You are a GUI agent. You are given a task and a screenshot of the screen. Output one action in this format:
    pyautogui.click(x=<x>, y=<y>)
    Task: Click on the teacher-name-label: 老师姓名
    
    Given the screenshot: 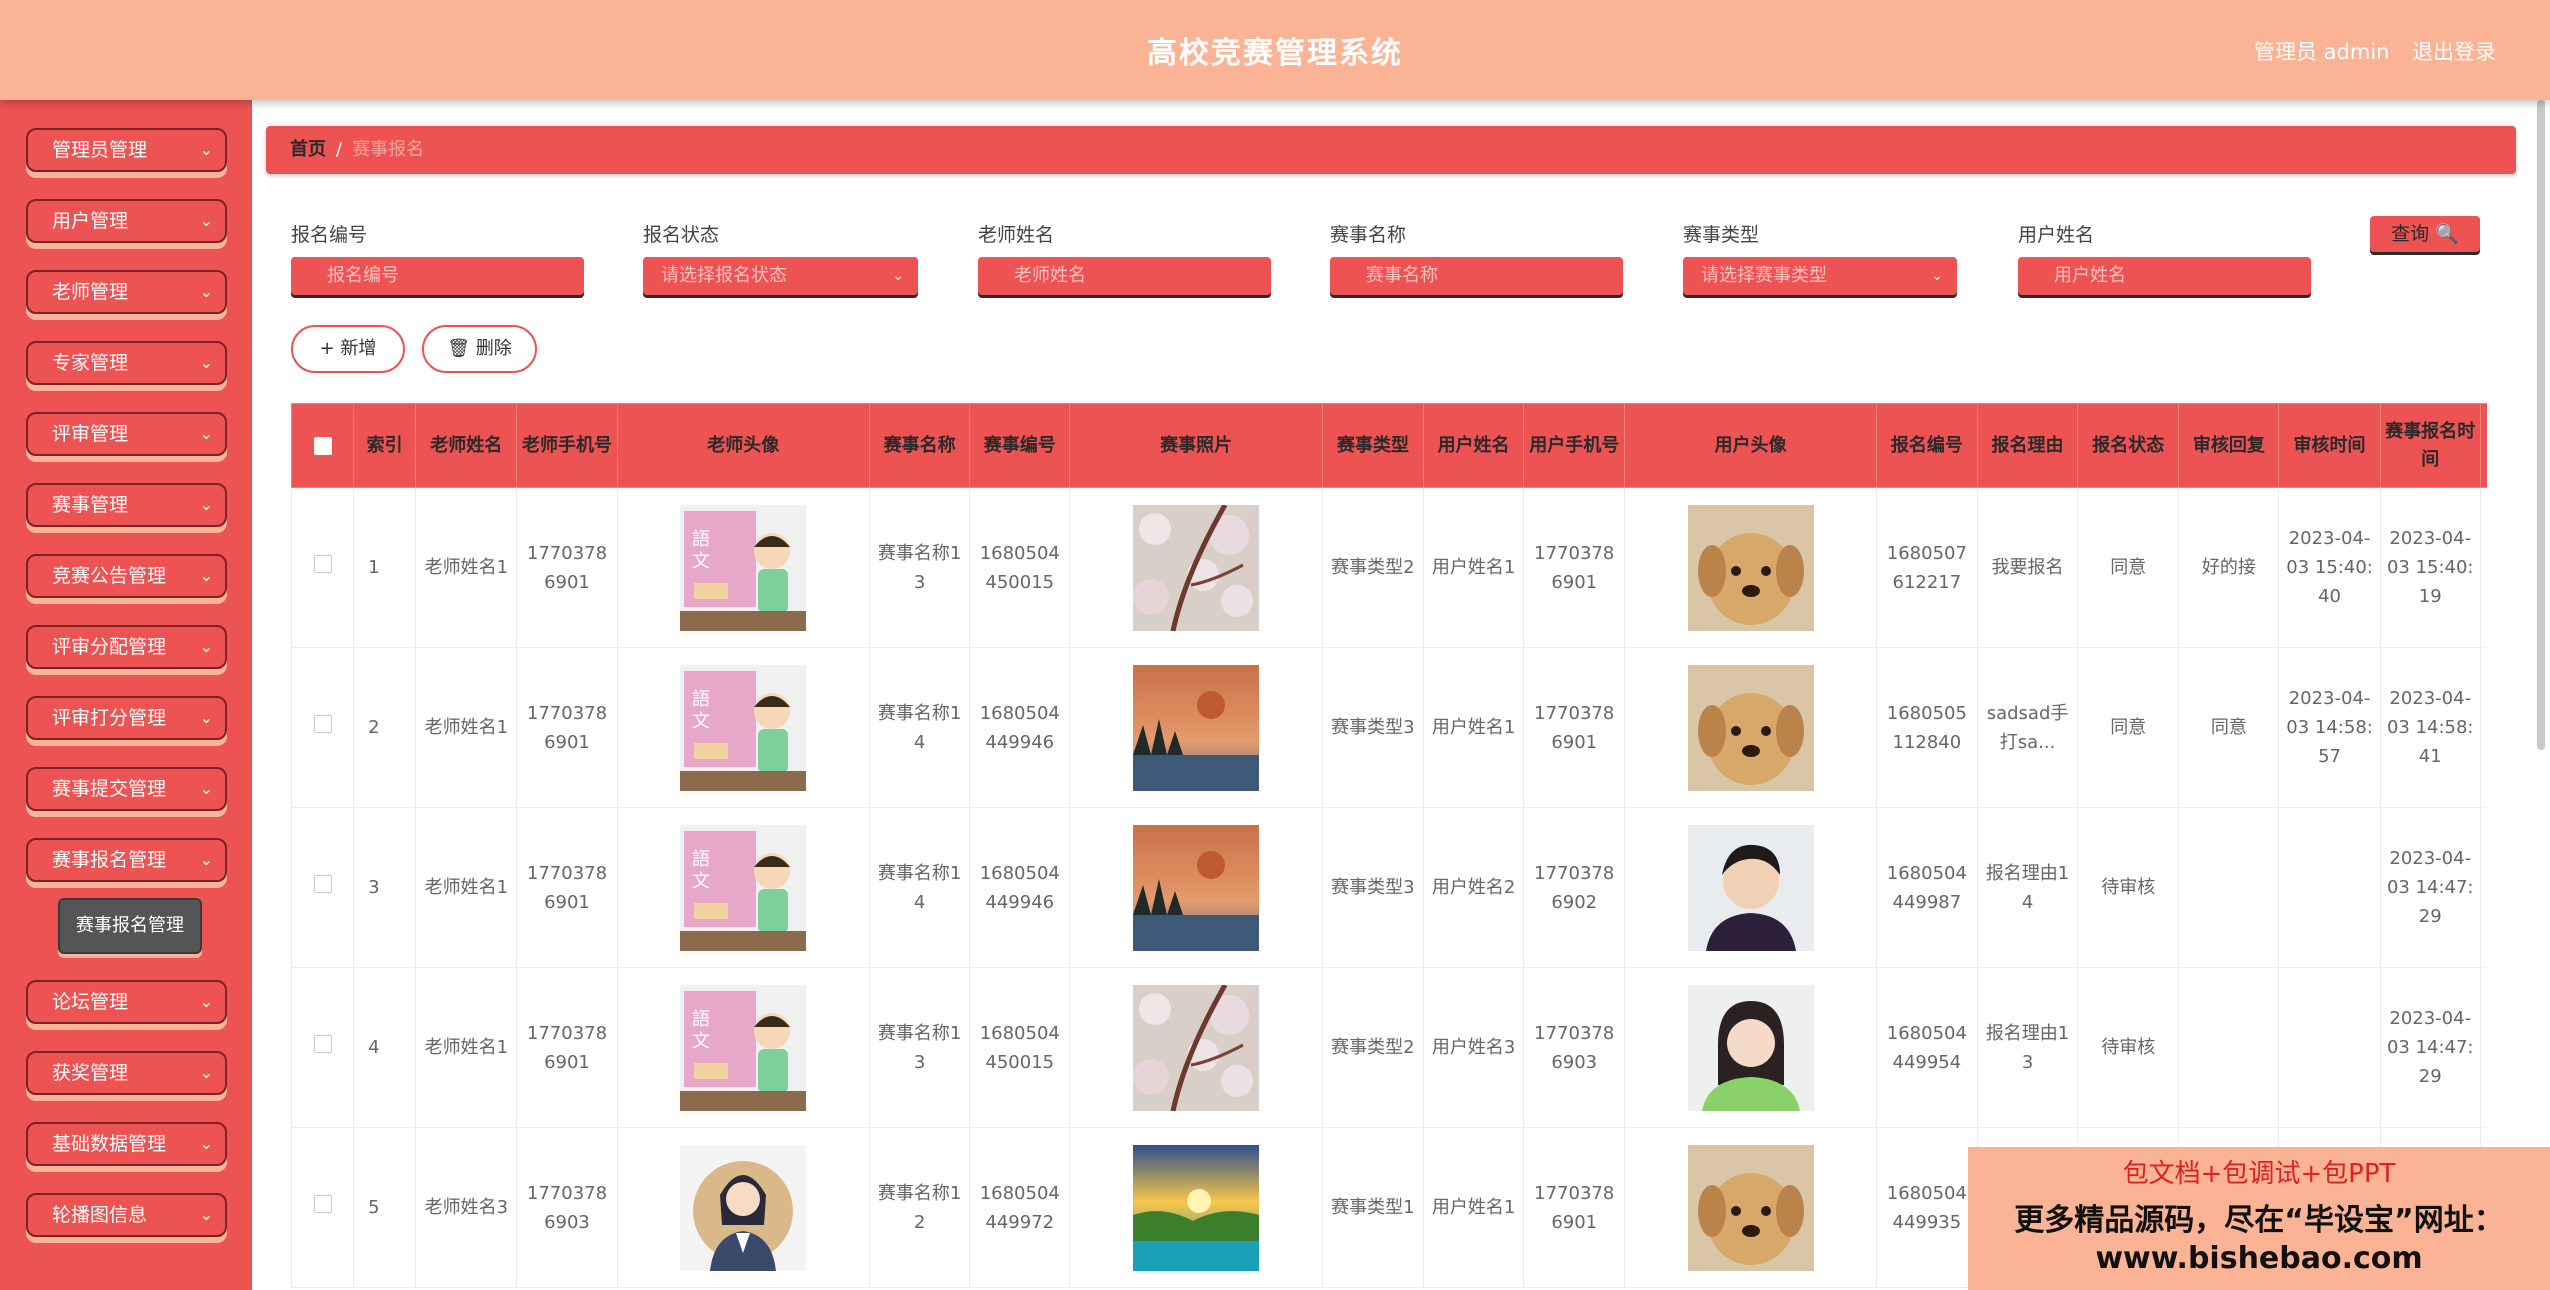 What is the action you would take?
    pyautogui.click(x=1016, y=235)
    